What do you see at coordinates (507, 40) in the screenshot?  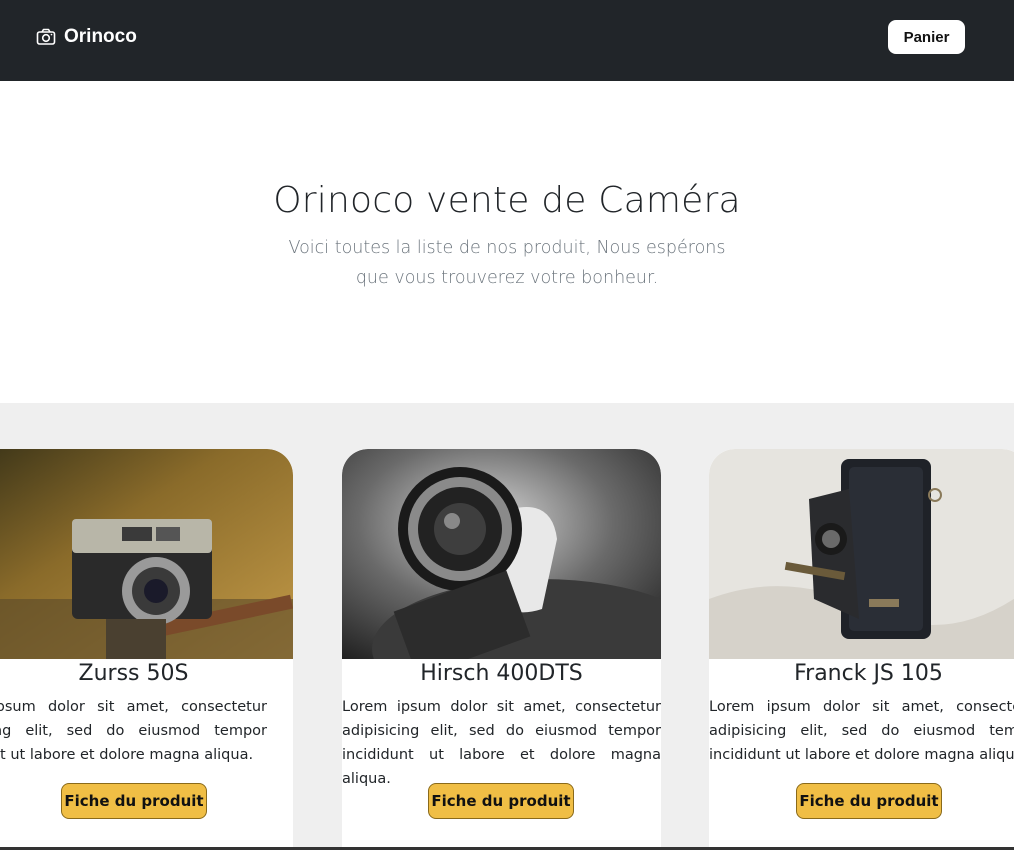 I see `navbar: Orinoco Panier` at bounding box center [507, 40].